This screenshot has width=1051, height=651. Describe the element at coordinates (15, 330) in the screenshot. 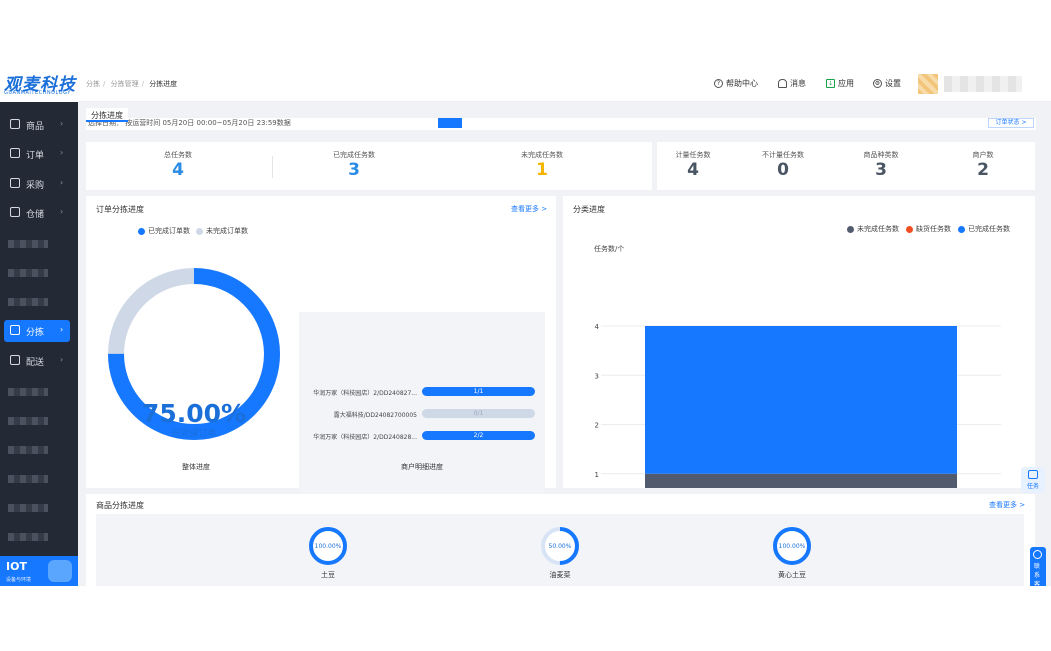

I see `sort-icon` at that location.